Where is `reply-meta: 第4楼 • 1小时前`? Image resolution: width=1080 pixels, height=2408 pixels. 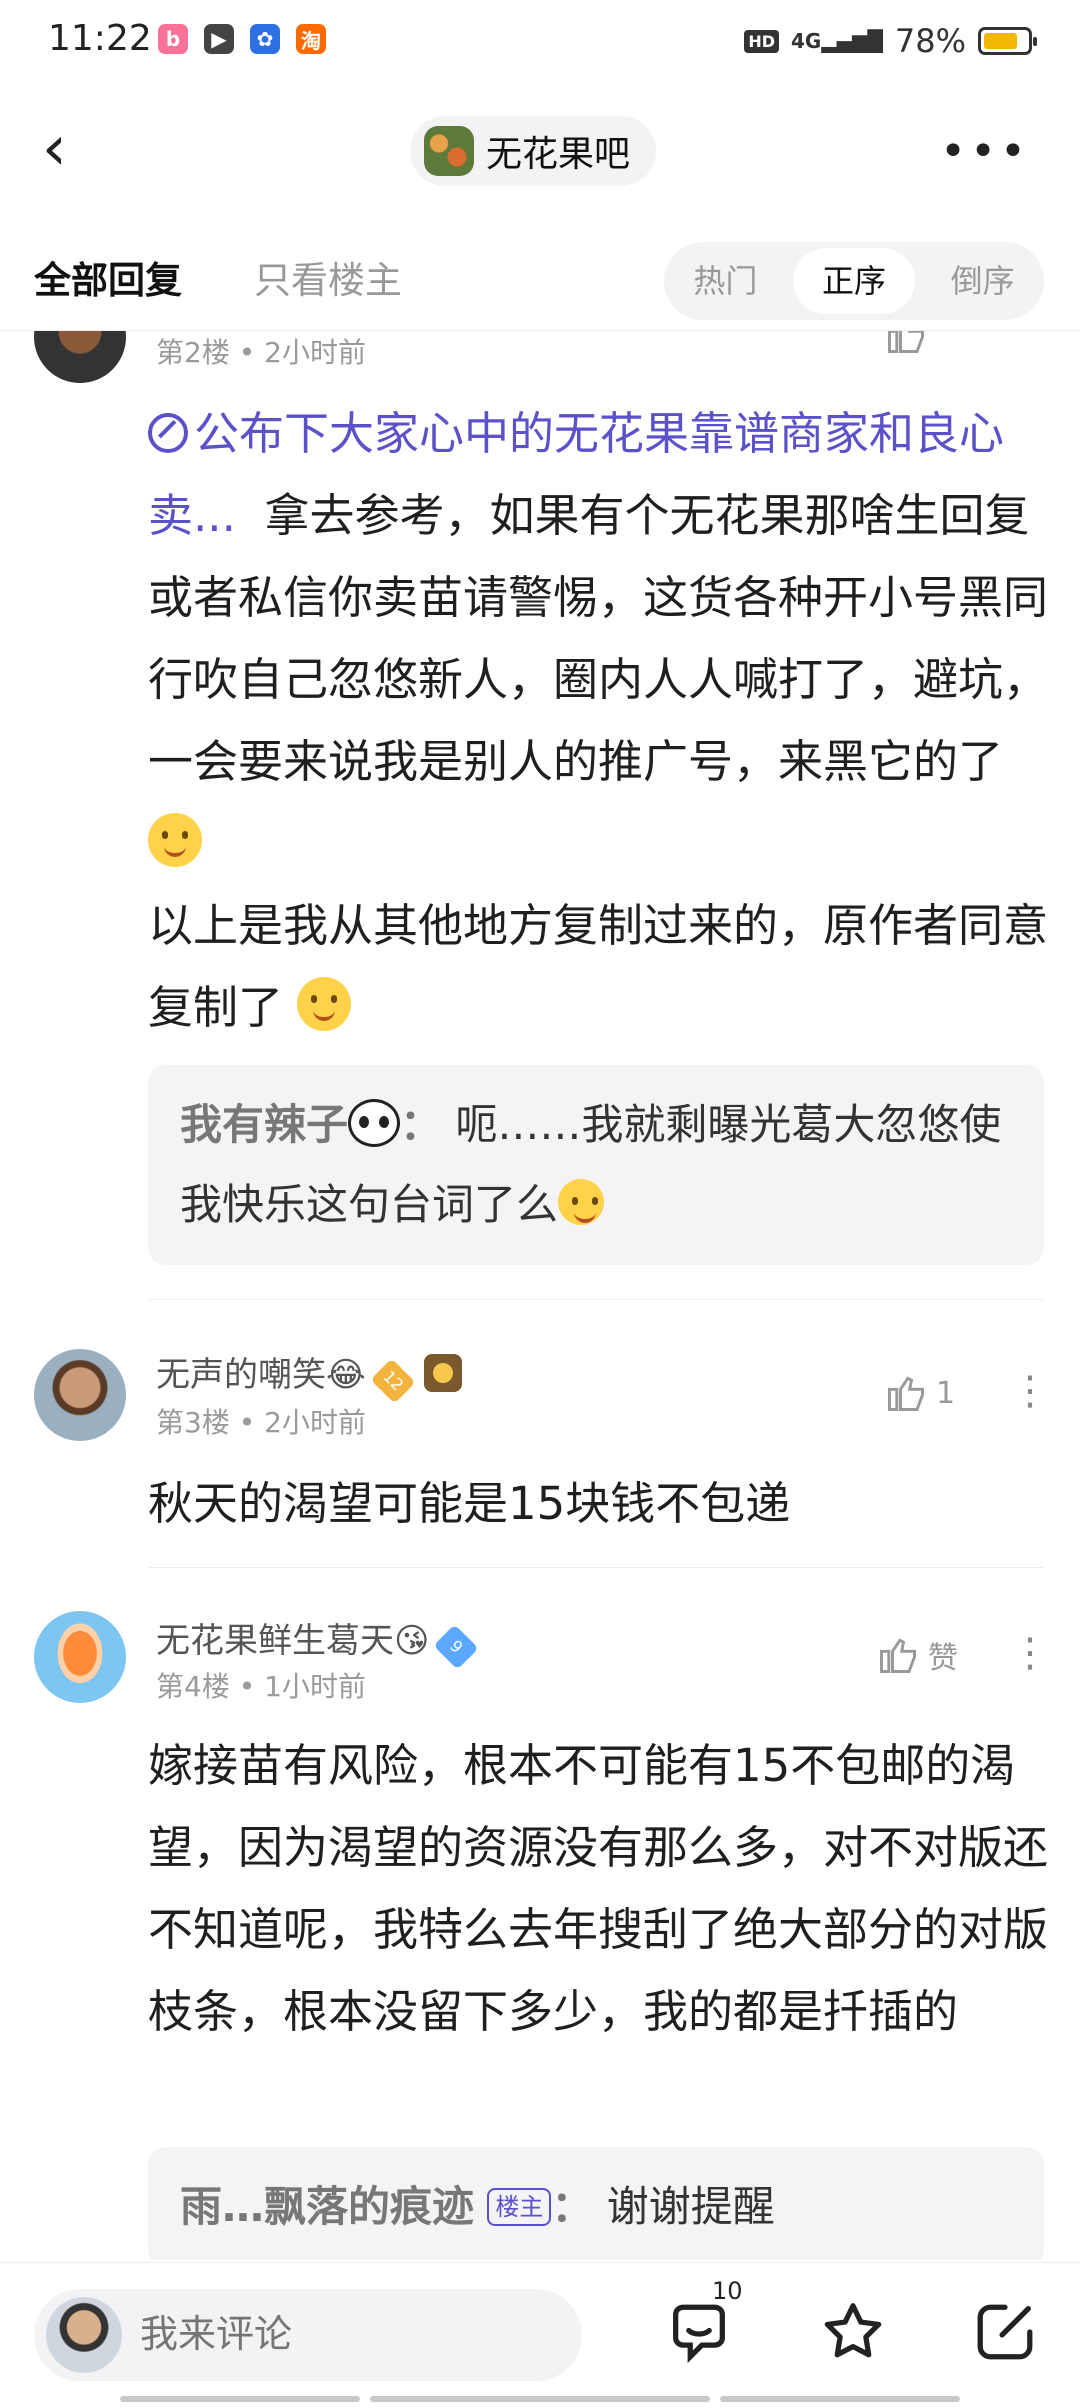
reply-meta: 第4楼 • 1小时前 is located at coordinates (261, 1686).